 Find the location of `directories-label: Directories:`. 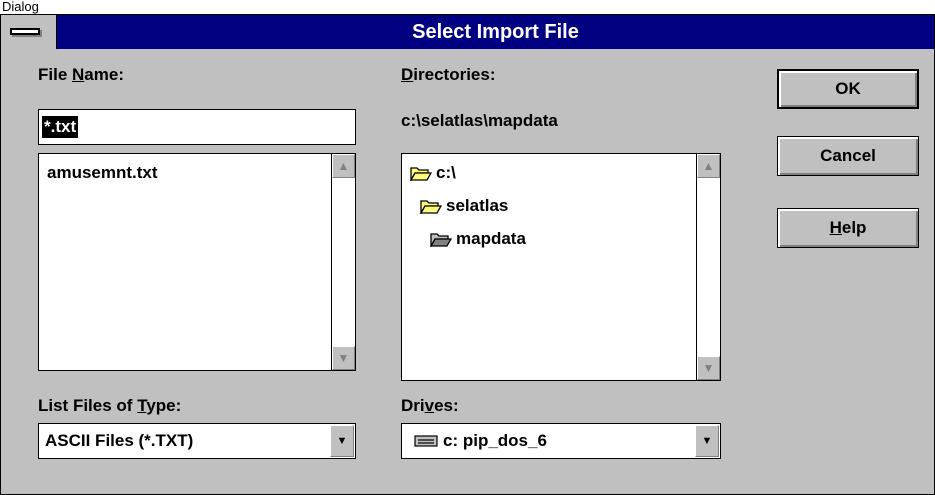

directories-label: Directories: is located at coordinates (448, 74).